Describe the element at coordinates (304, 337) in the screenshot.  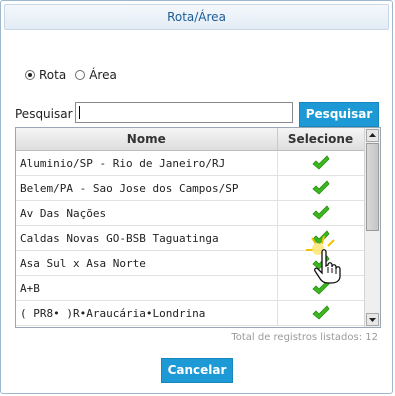
I see `records-count: Total de registros listados: 12` at that location.